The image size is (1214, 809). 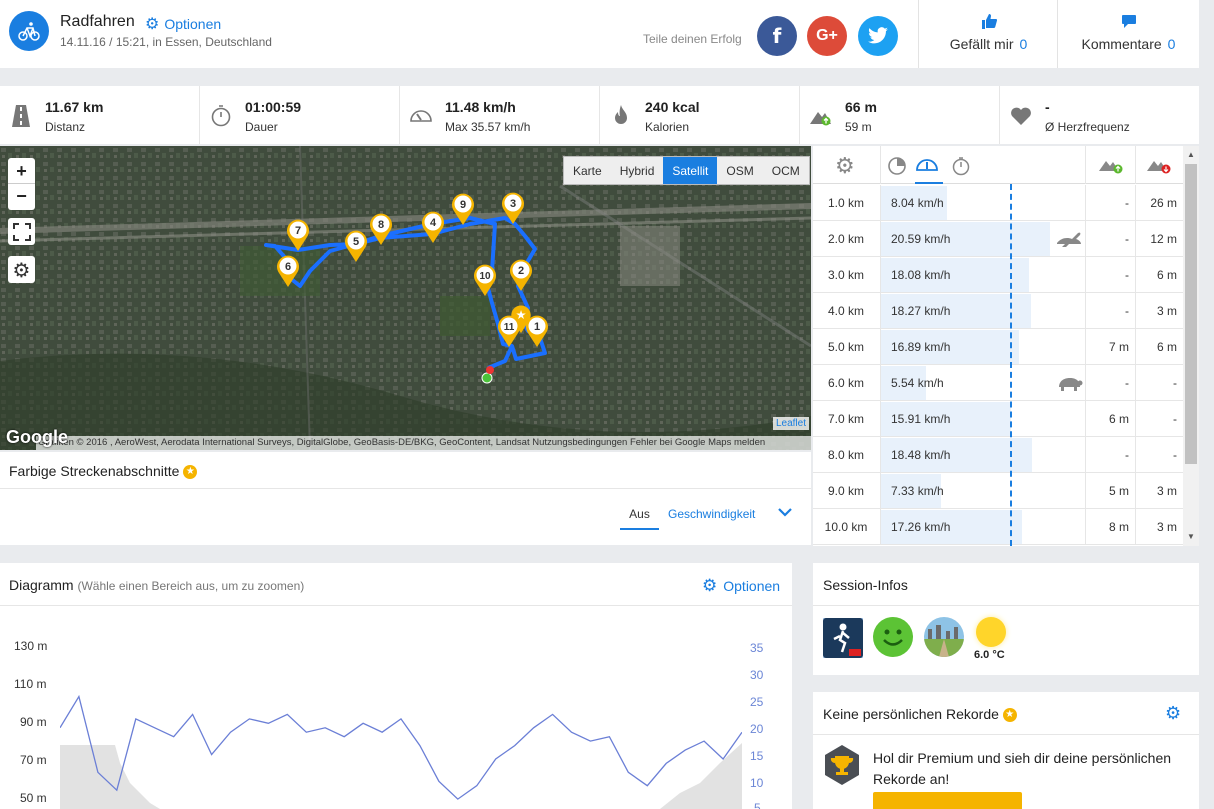 I want to click on layer-ocm: OCM, so click(x=786, y=170).